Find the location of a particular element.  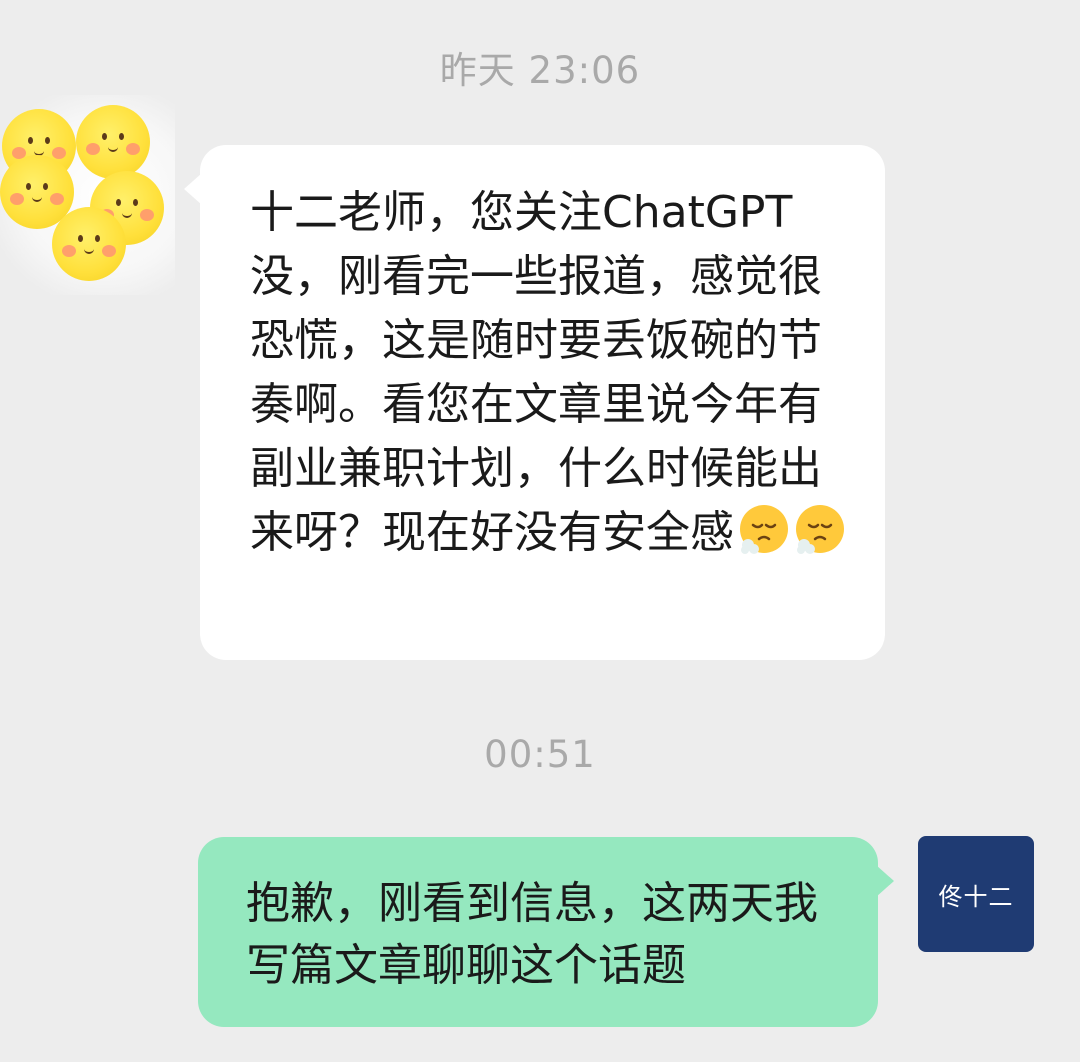

outgoing-message-text: 抱歉，刚看到信息，这两天我写篇文章聊聊这个话题 is located at coordinates (532, 934).